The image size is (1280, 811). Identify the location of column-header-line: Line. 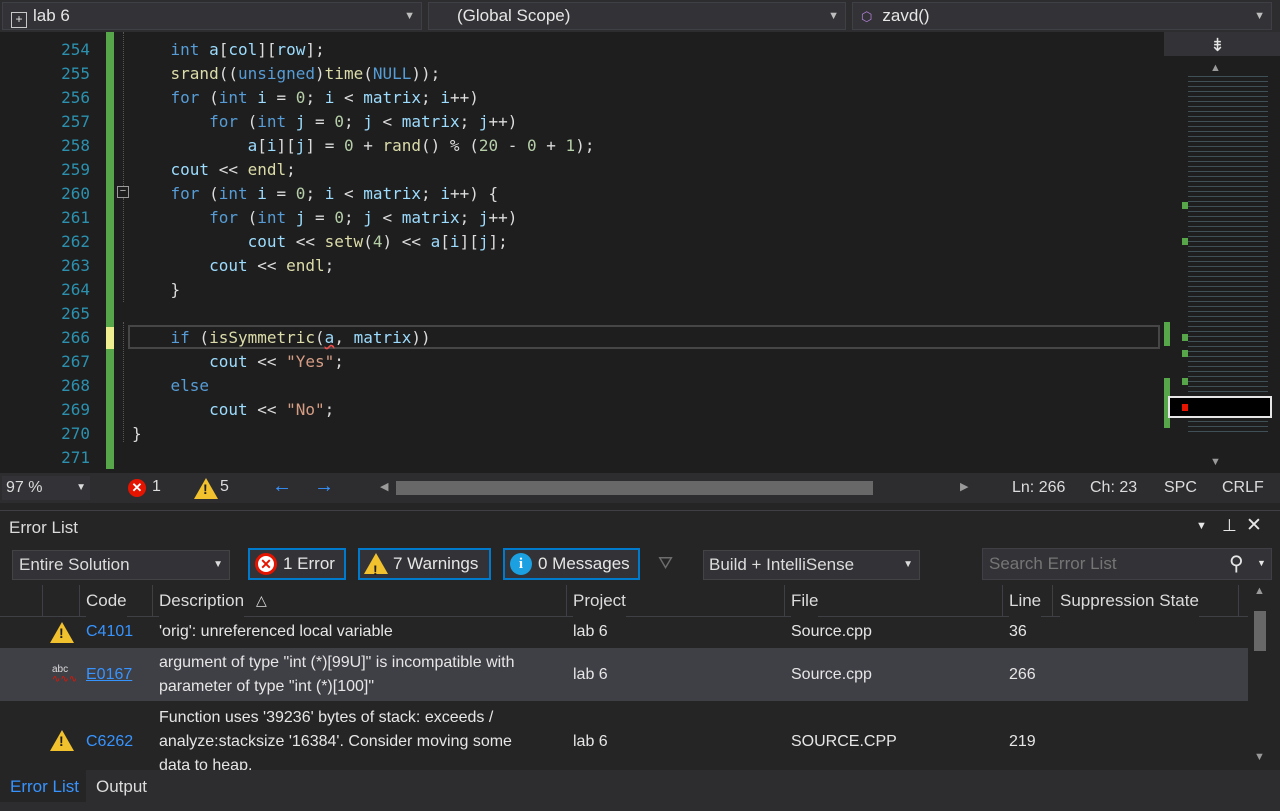
(1025, 601).